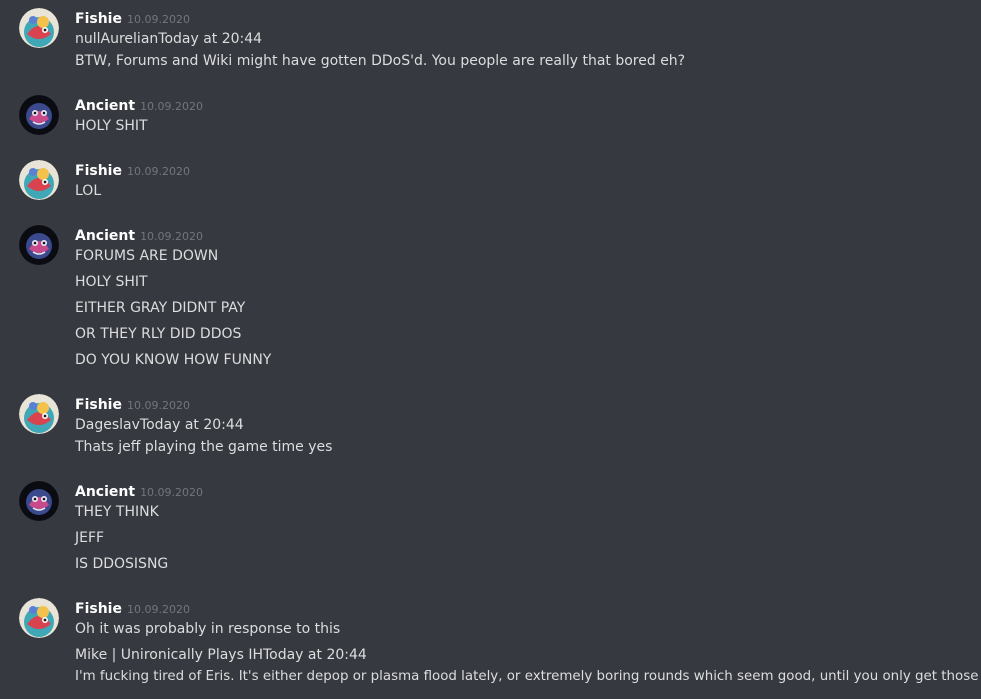  What do you see at coordinates (204, 447) in the screenshot?
I see `message-text: Thats jeff playing the game time yes` at bounding box center [204, 447].